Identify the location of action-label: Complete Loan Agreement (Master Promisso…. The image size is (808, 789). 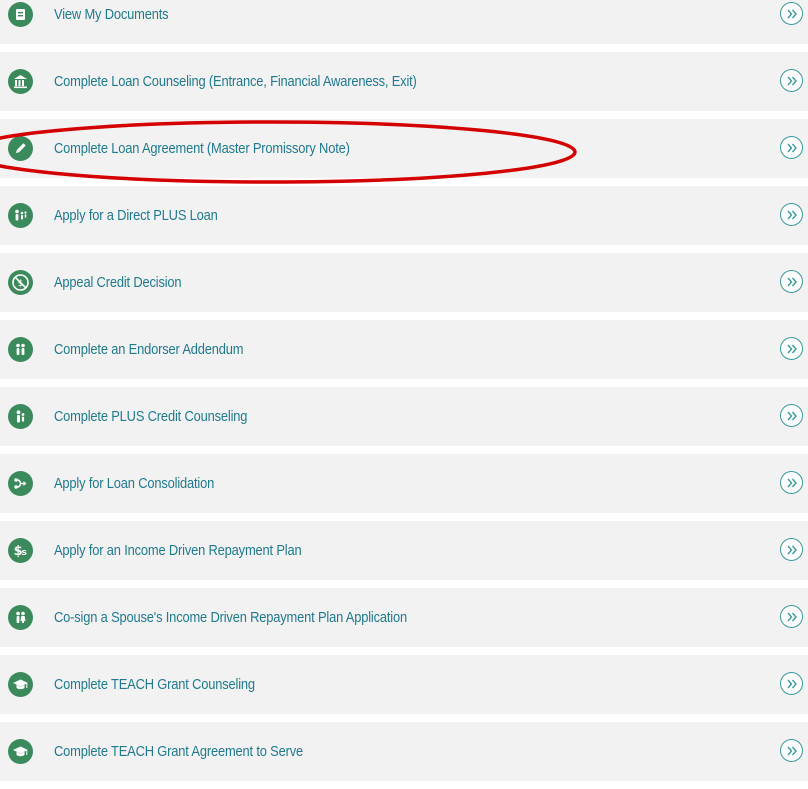
(202, 148).